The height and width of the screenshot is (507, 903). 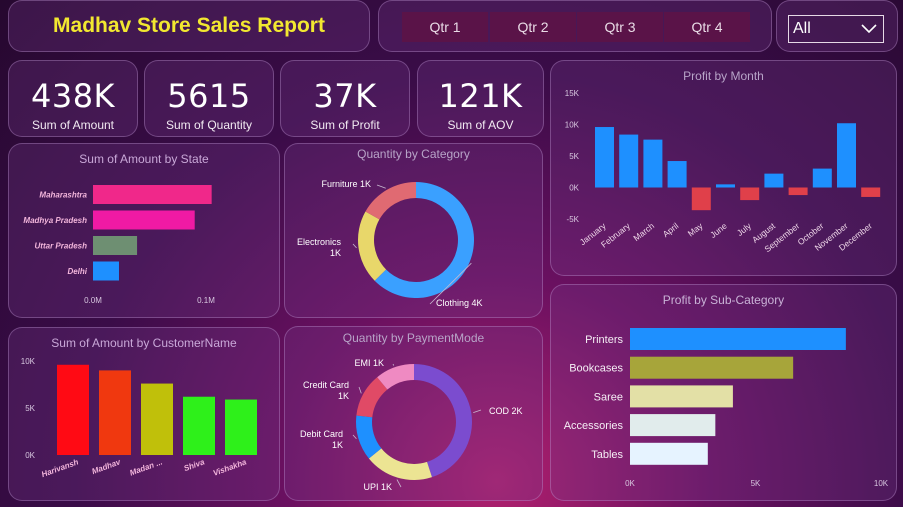 What do you see at coordinates (73, 125) in the screenshot?
I see `kpi-label: Sum of Amount` at bounding box center [73, 125].